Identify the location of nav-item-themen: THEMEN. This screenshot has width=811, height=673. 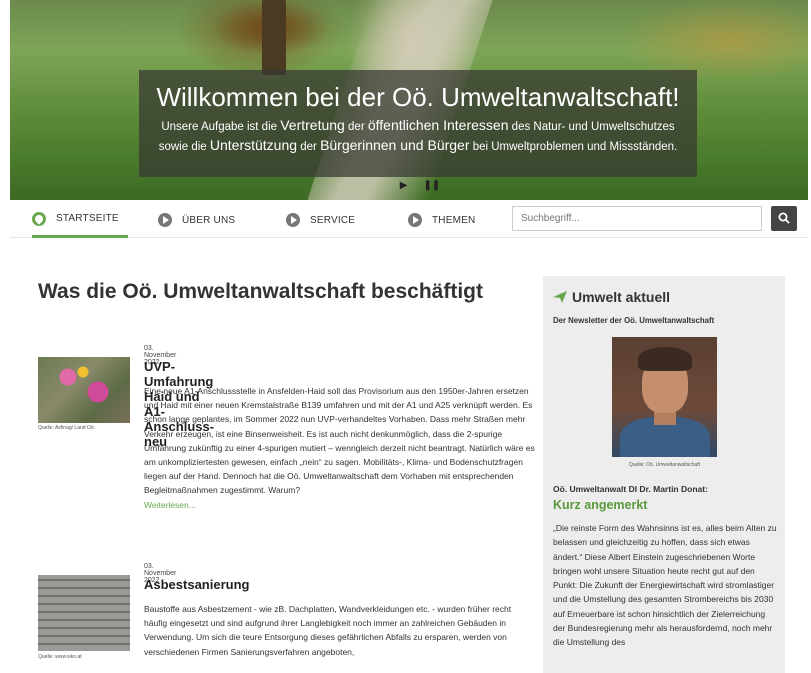
(441, 220).